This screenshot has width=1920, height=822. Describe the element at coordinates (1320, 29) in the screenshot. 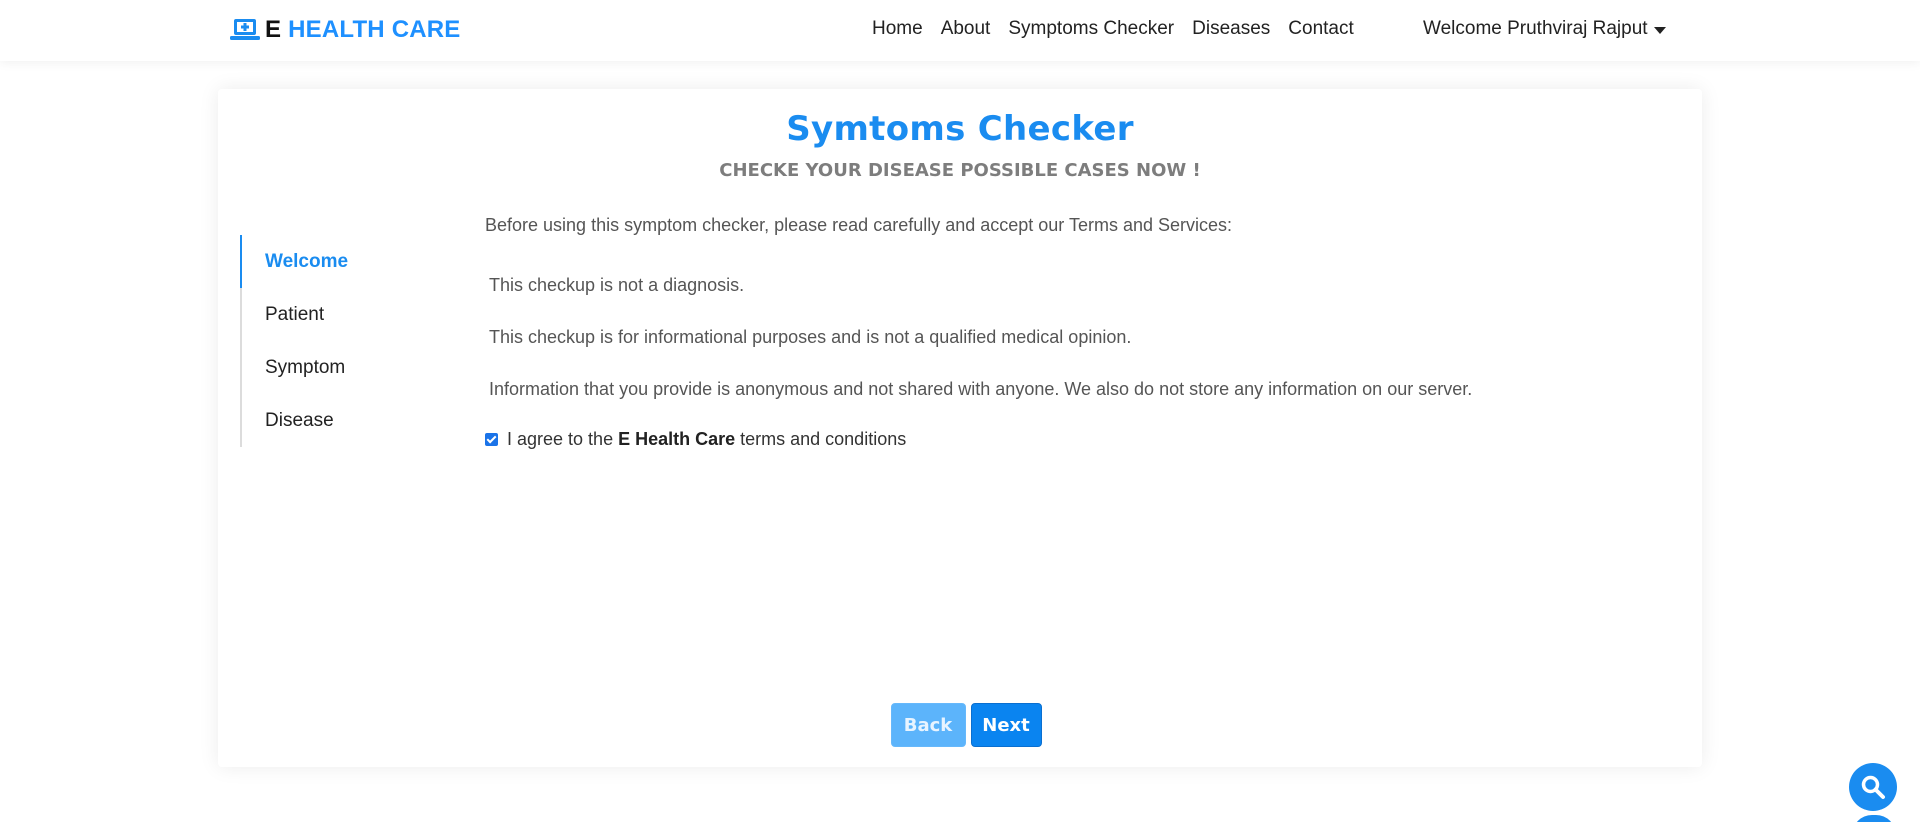

I see `nav-link-contact: Contact` at that location.